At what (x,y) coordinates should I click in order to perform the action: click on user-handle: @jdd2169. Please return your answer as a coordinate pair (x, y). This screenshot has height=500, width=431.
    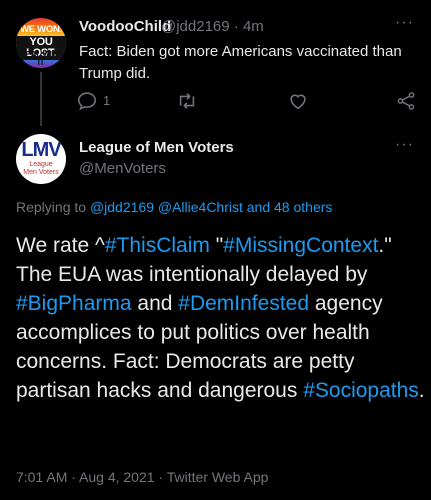
    Looking at the image, I should click on (195, 26).